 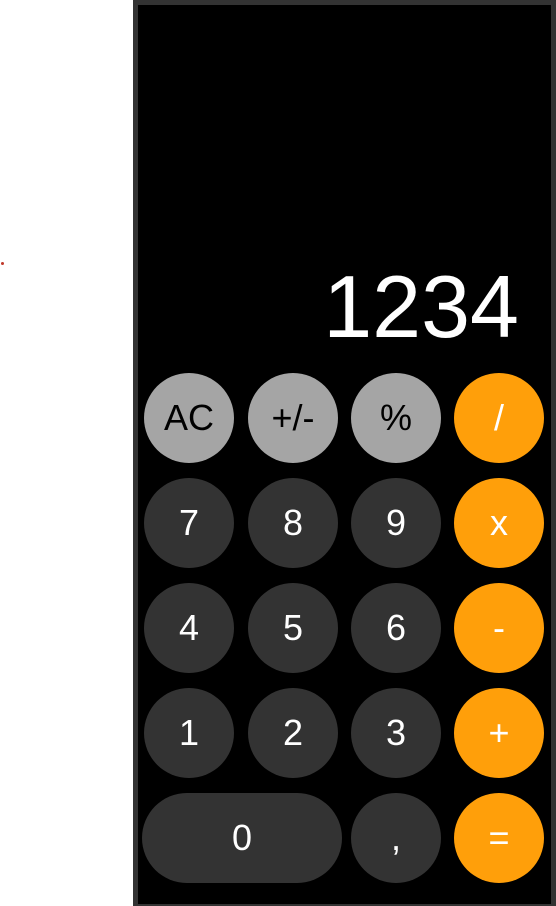 What do you see at coordinates (396, 733) in the screenshot?
I see `digit-3-button: 3` at bounding box center [396, 733].